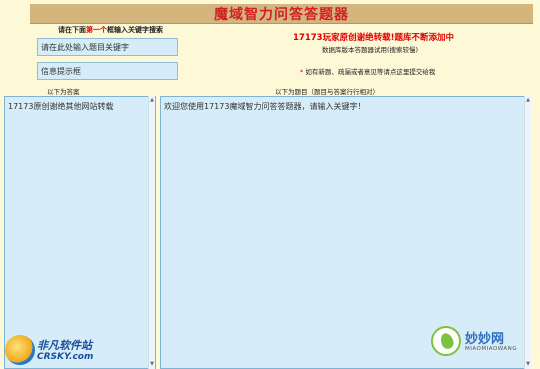  What do you see at coordinates (446, 341) in the screenshot?
I see `leaf-logo-icon` at bounding box center [446, 341].